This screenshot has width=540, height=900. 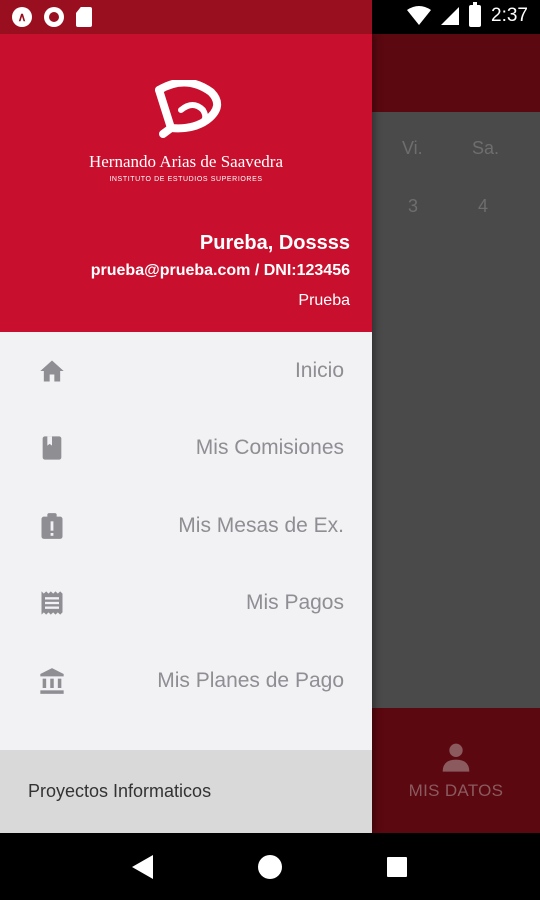 I want to click on status-time: 2:37, so click(x=509, y=15).